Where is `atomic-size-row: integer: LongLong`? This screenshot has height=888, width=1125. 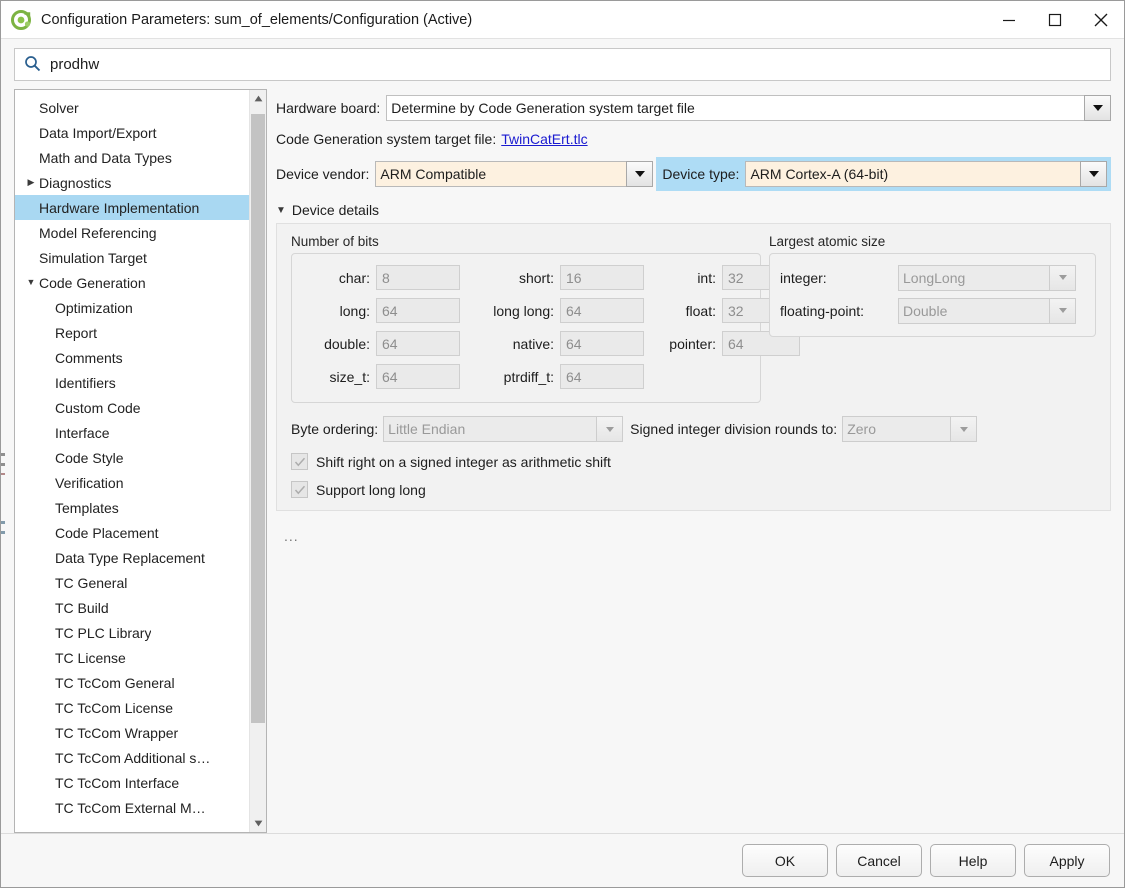
atomic-size-row: integer: LongLong is located at coordinates (932, 277).